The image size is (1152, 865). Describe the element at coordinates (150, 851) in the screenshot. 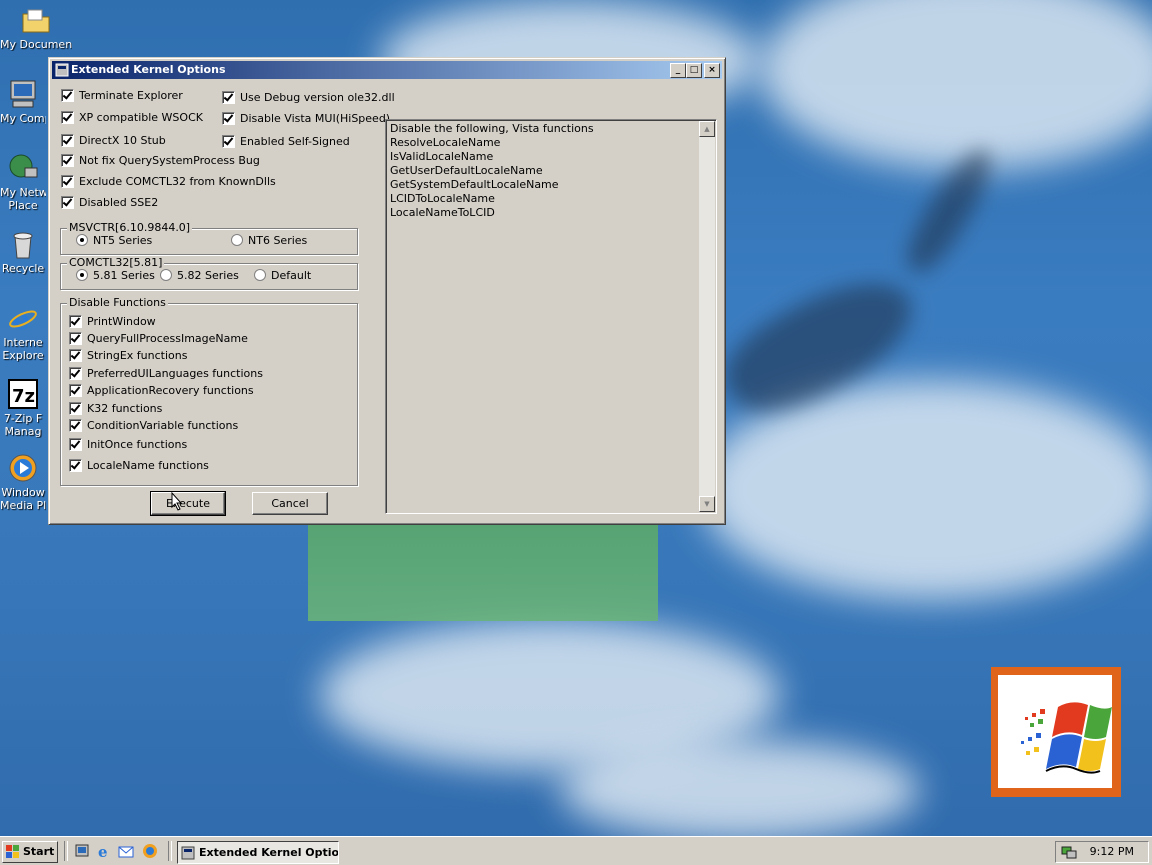

I see `media-player-quicklaunch-icon` at that location.